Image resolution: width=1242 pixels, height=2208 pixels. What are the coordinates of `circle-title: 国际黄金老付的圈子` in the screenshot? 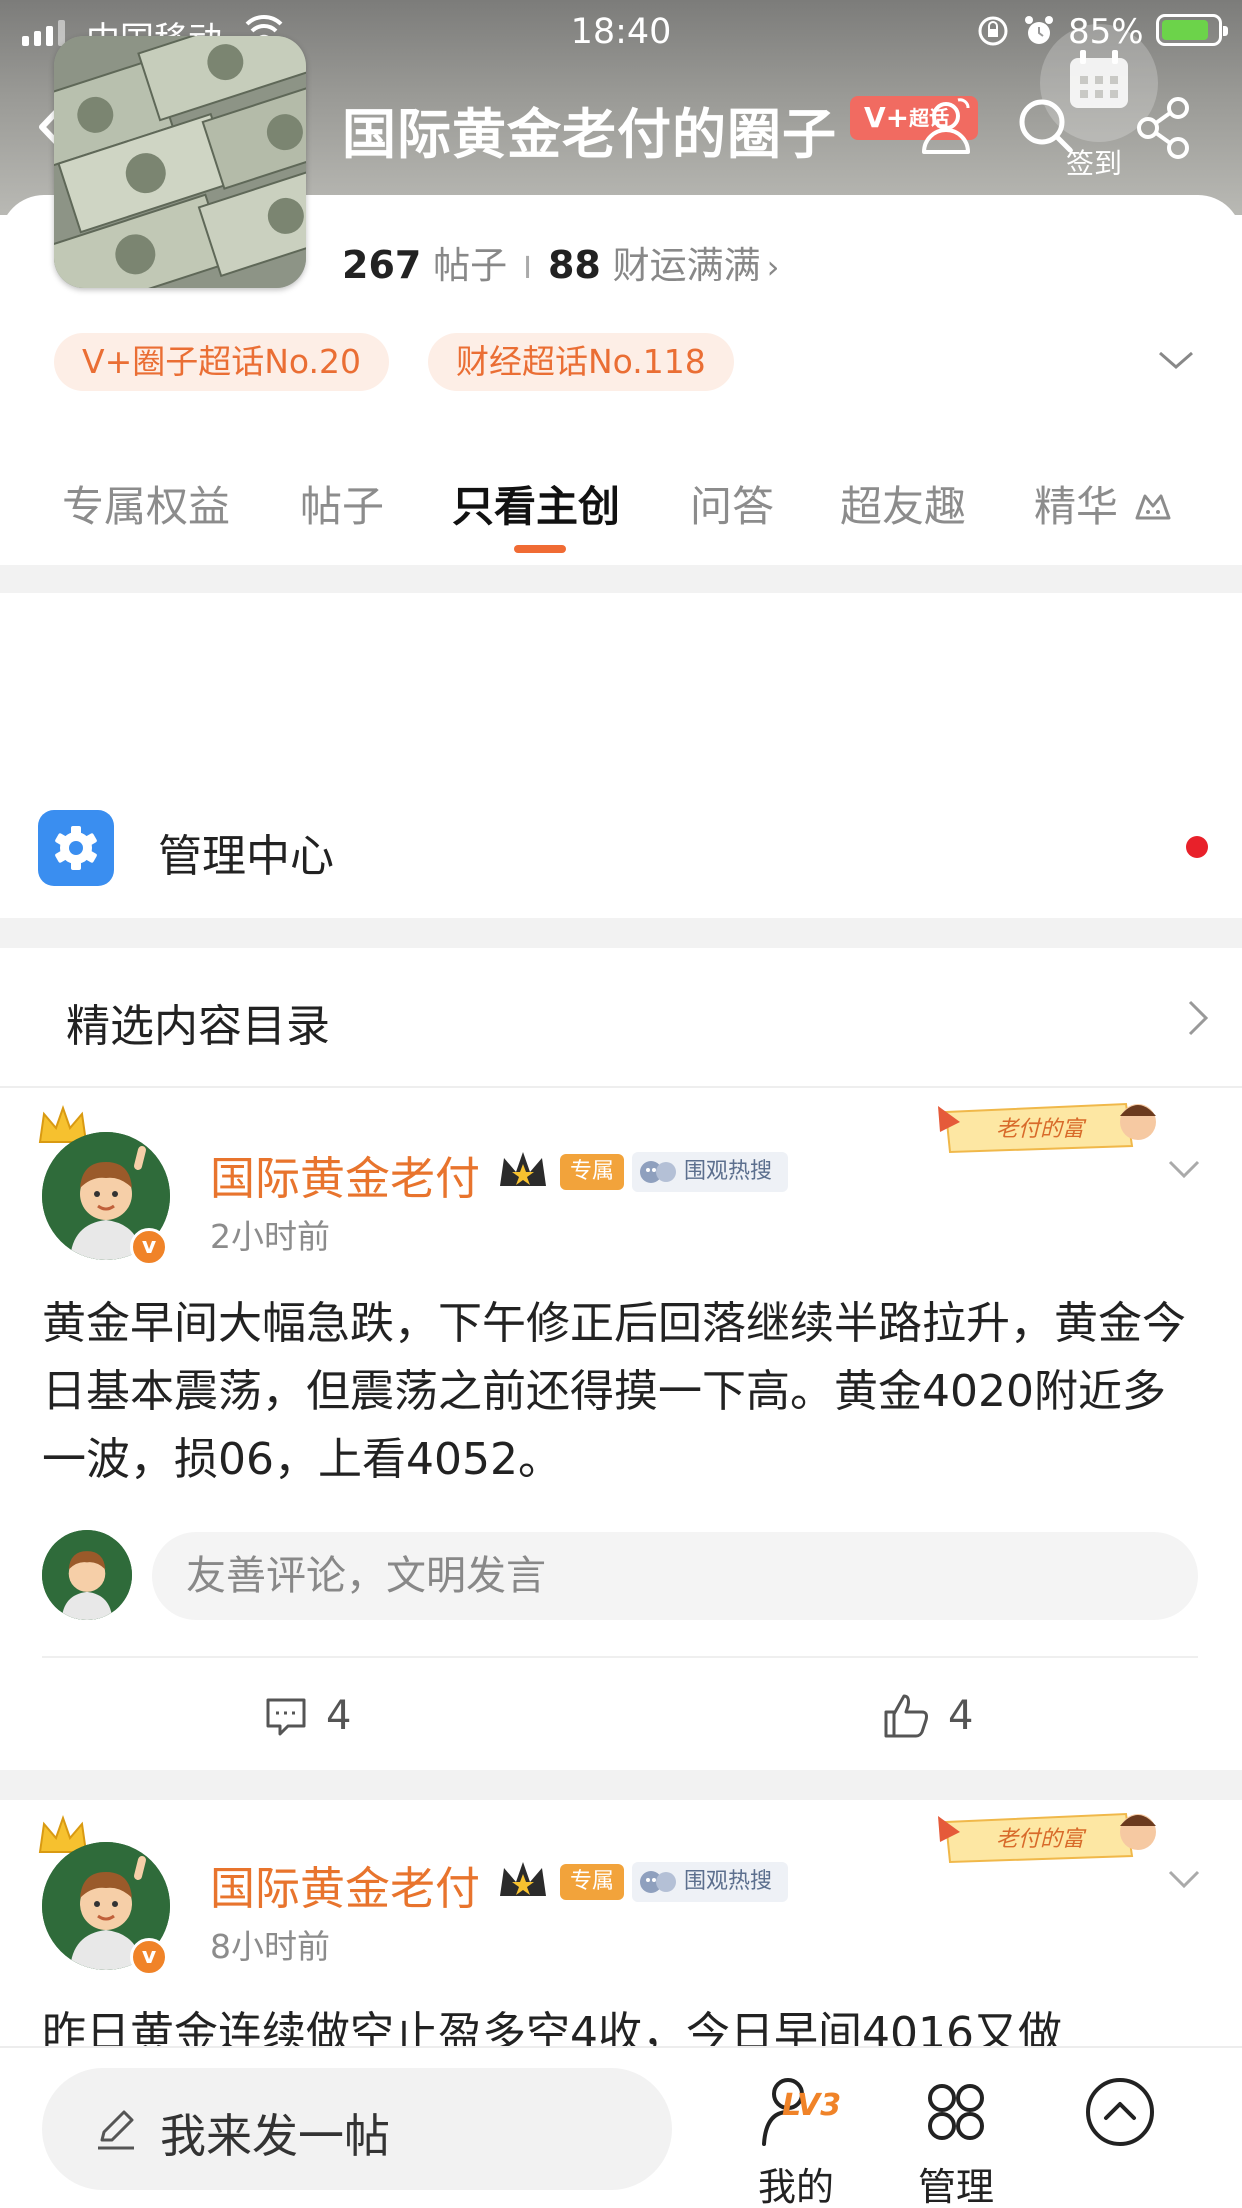 It's located at (589, 134).